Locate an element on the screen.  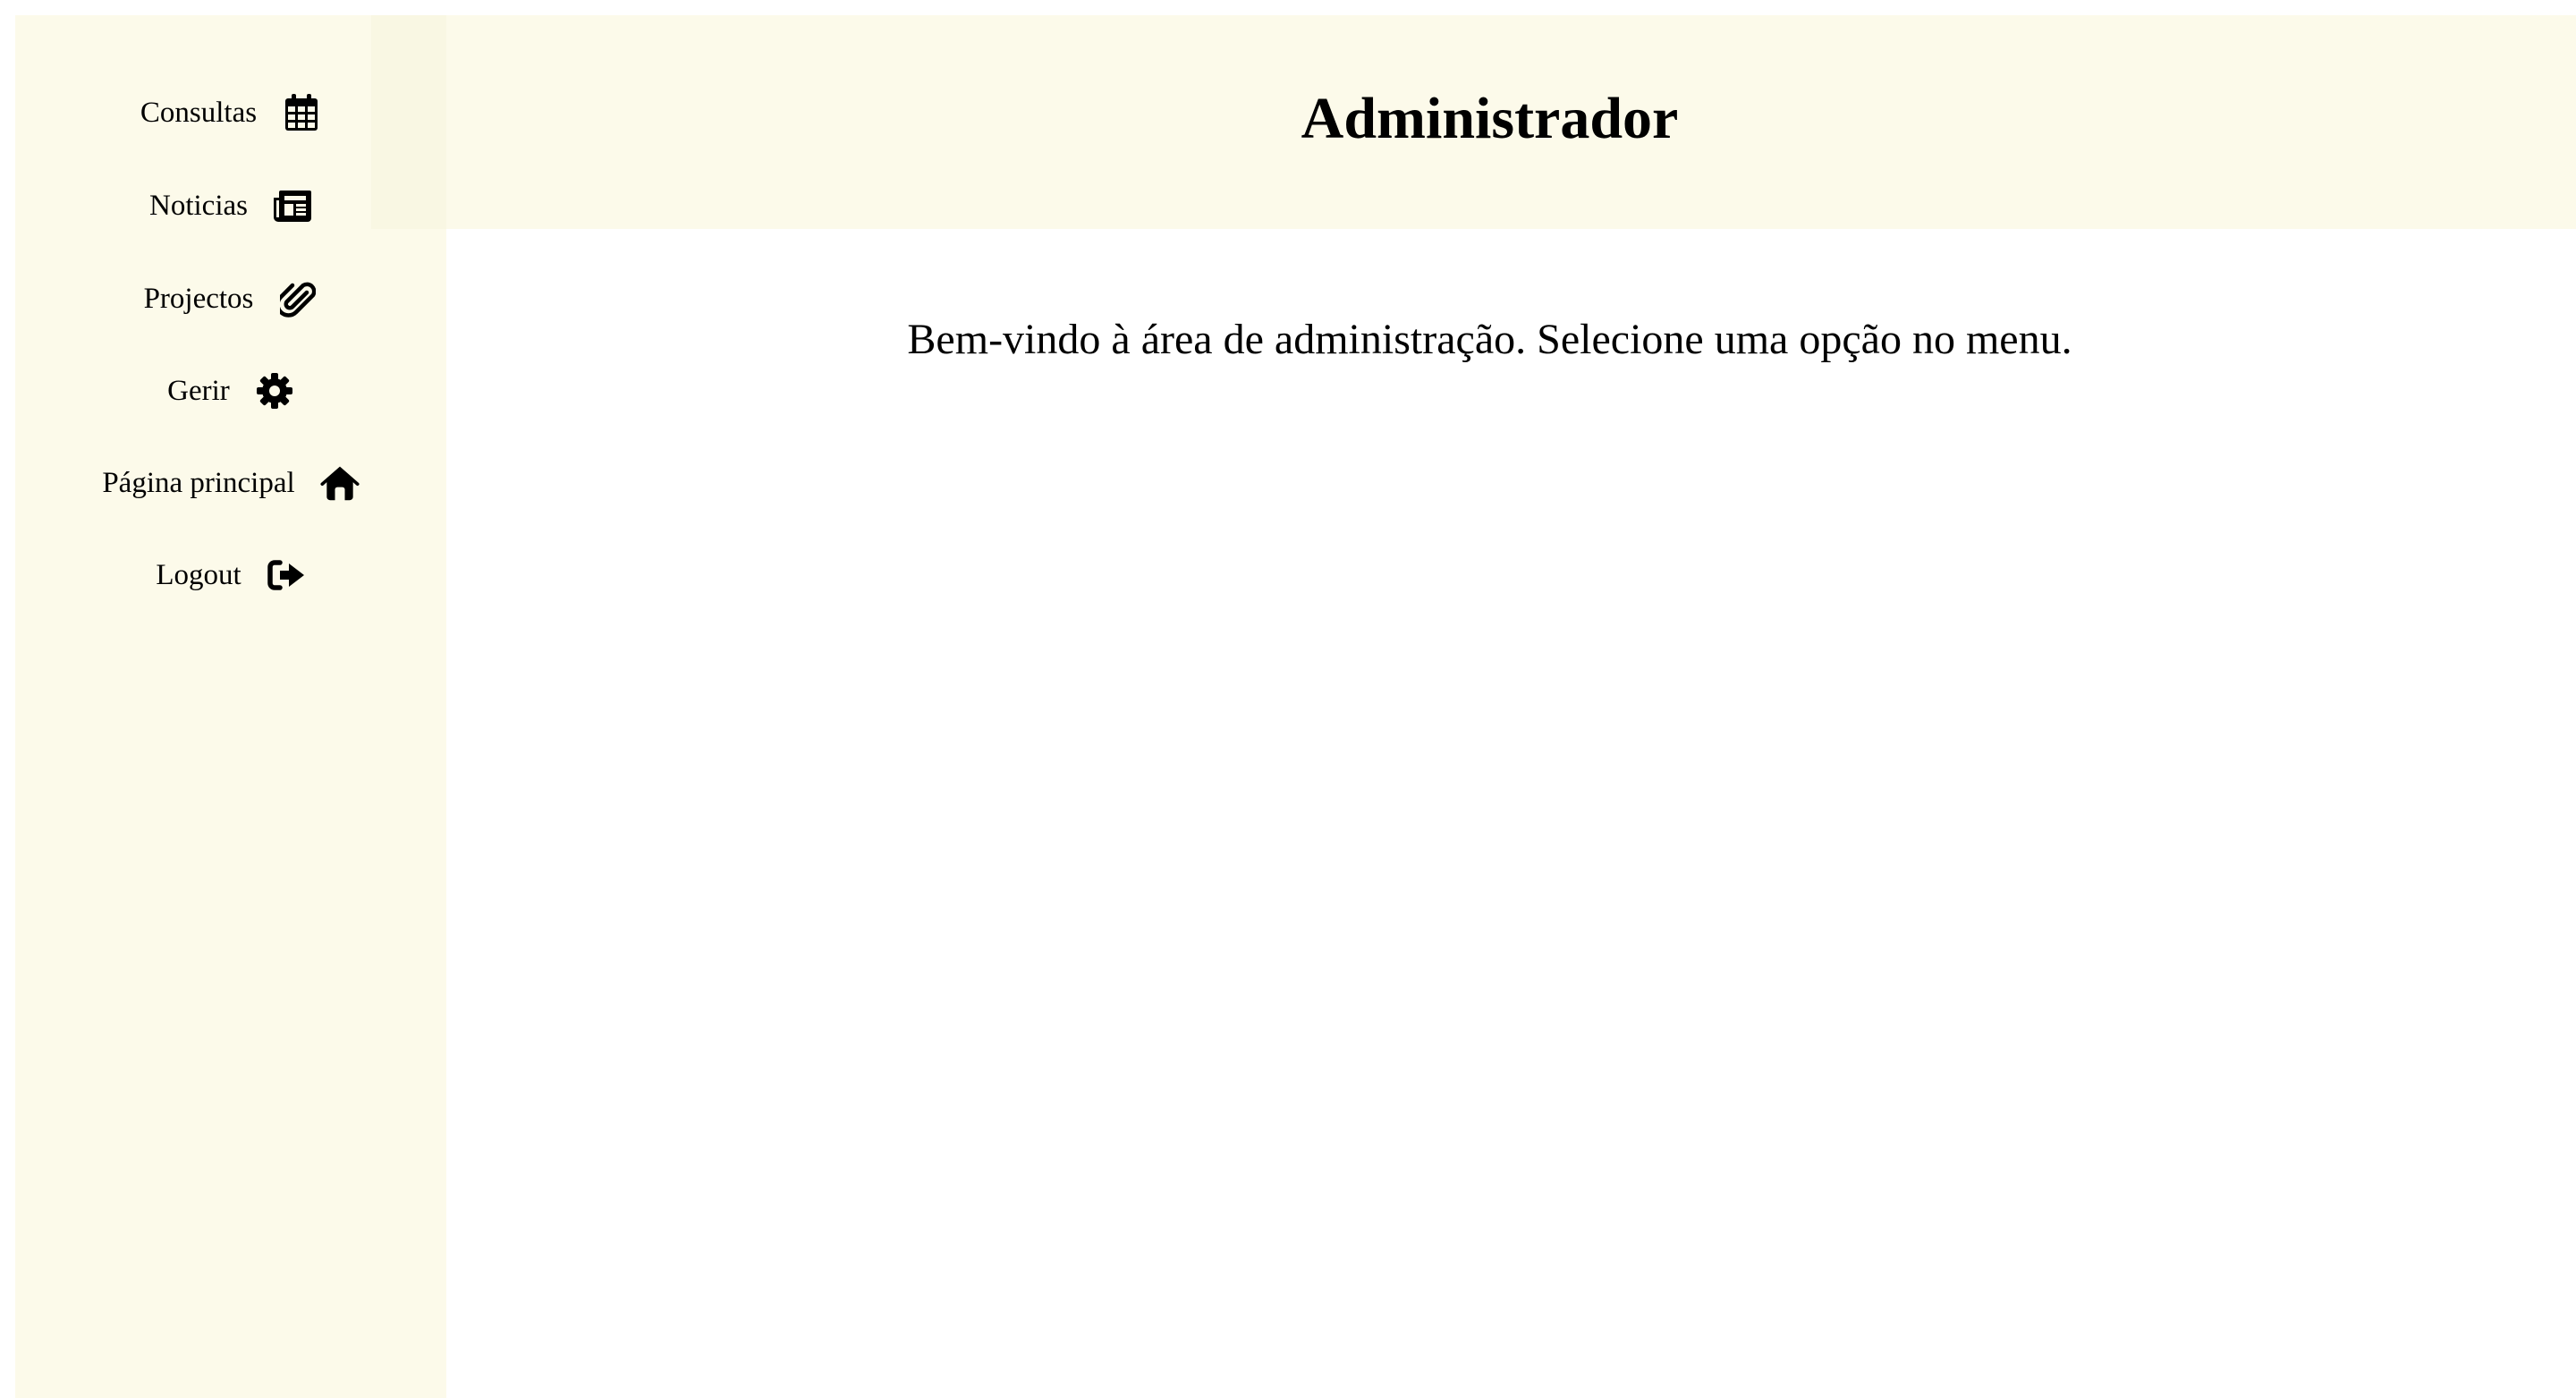
home-icon is located at coordinates (340, 483).